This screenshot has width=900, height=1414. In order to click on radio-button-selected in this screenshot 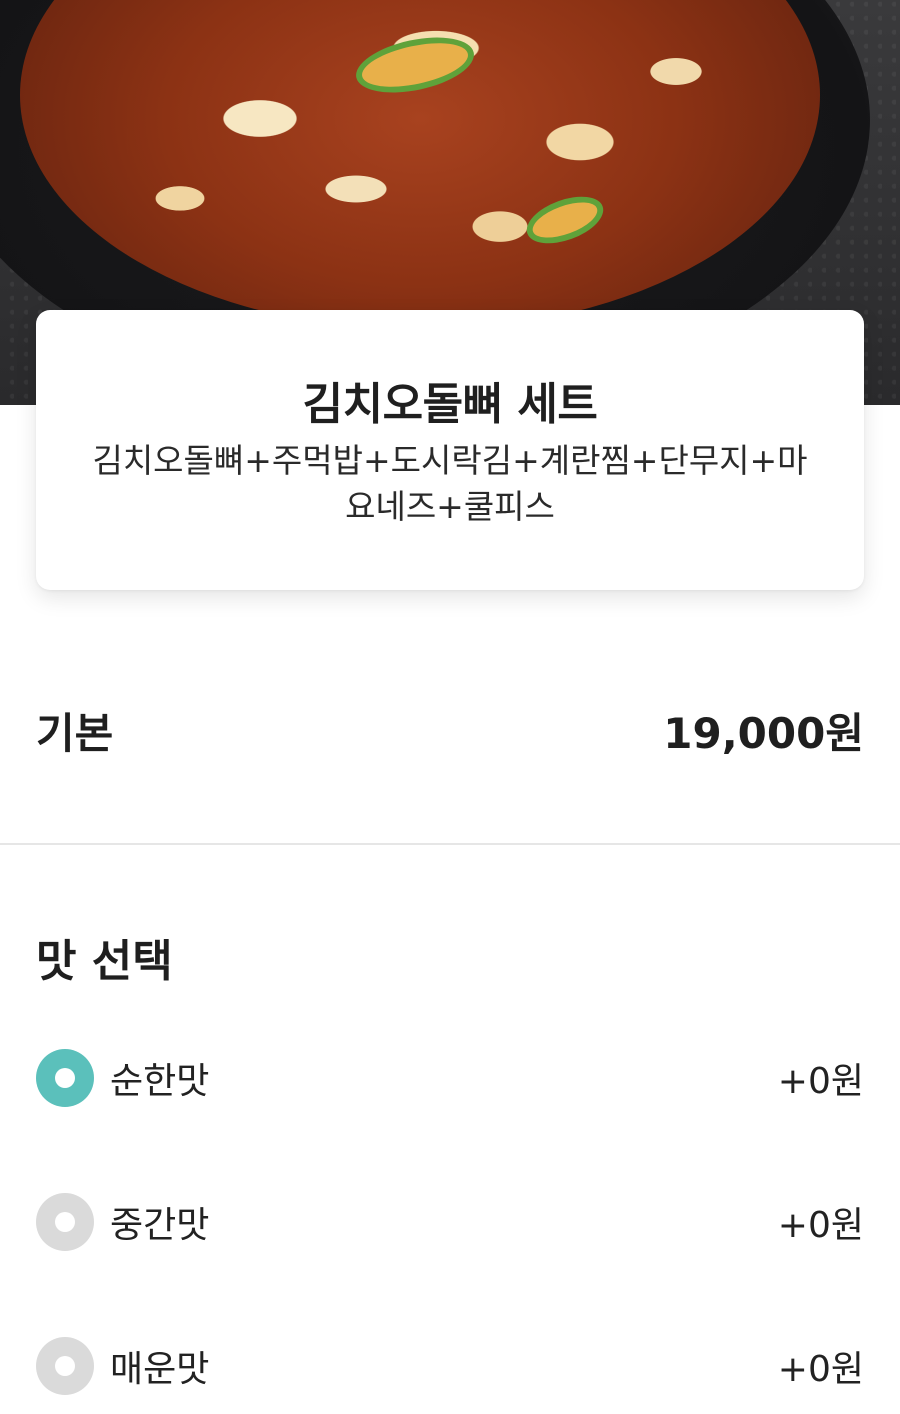, I will do `click(65, 1078)`.